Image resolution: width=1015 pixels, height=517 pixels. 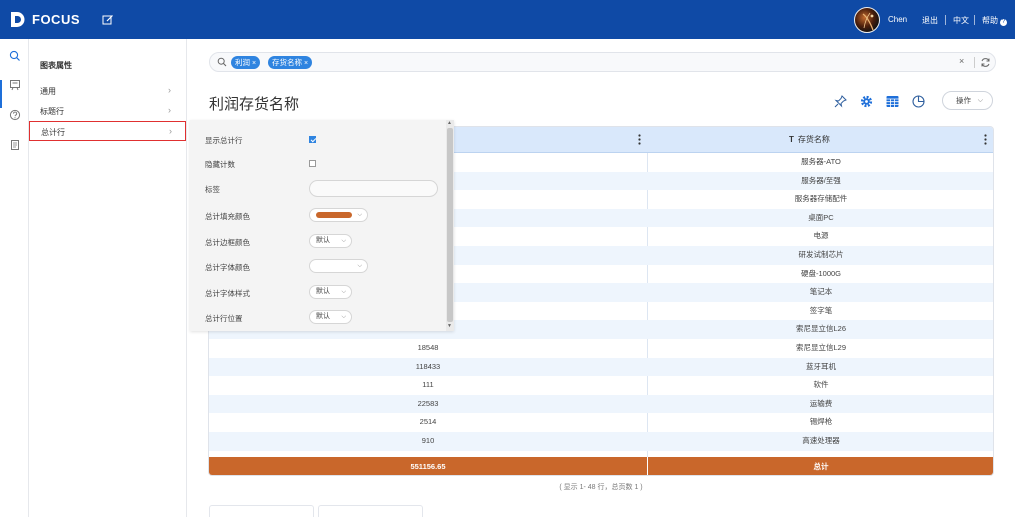 What do you see at coordinates (967, 100) in the screenshot?
I see `operate-button: 操作 ⌵` at bounding box center [967, 100].